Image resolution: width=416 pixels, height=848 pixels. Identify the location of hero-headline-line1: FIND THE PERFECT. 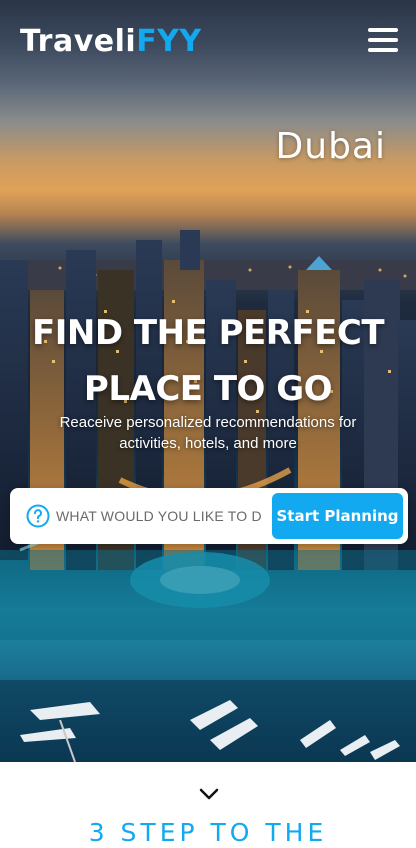
(208, 333).